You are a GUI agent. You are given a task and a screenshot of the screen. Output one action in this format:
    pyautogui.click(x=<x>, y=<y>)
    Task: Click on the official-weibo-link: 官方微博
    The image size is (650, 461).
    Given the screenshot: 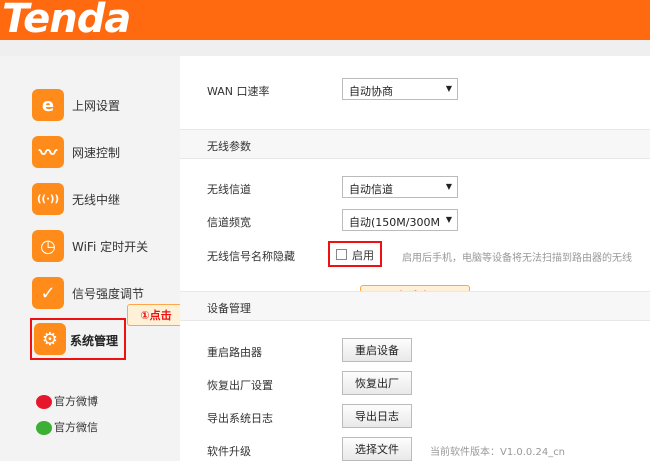 What is the action you would take?
    pyautogui.click(x=67, y=401)
    